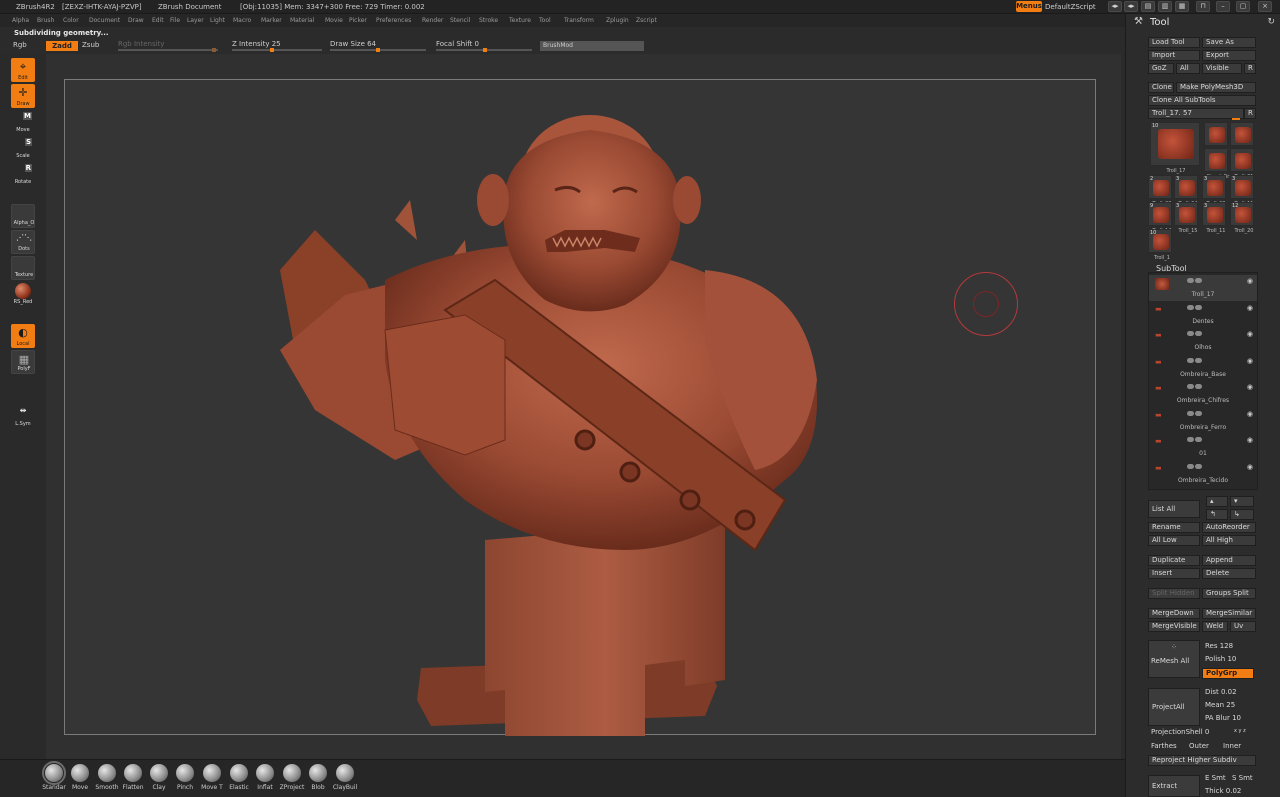 The width and height of the screenshot is (1280, 797). Describe the element at coordinates (1217, 501) in the screenshot. I see `move-up-icon: ▴` at that location.